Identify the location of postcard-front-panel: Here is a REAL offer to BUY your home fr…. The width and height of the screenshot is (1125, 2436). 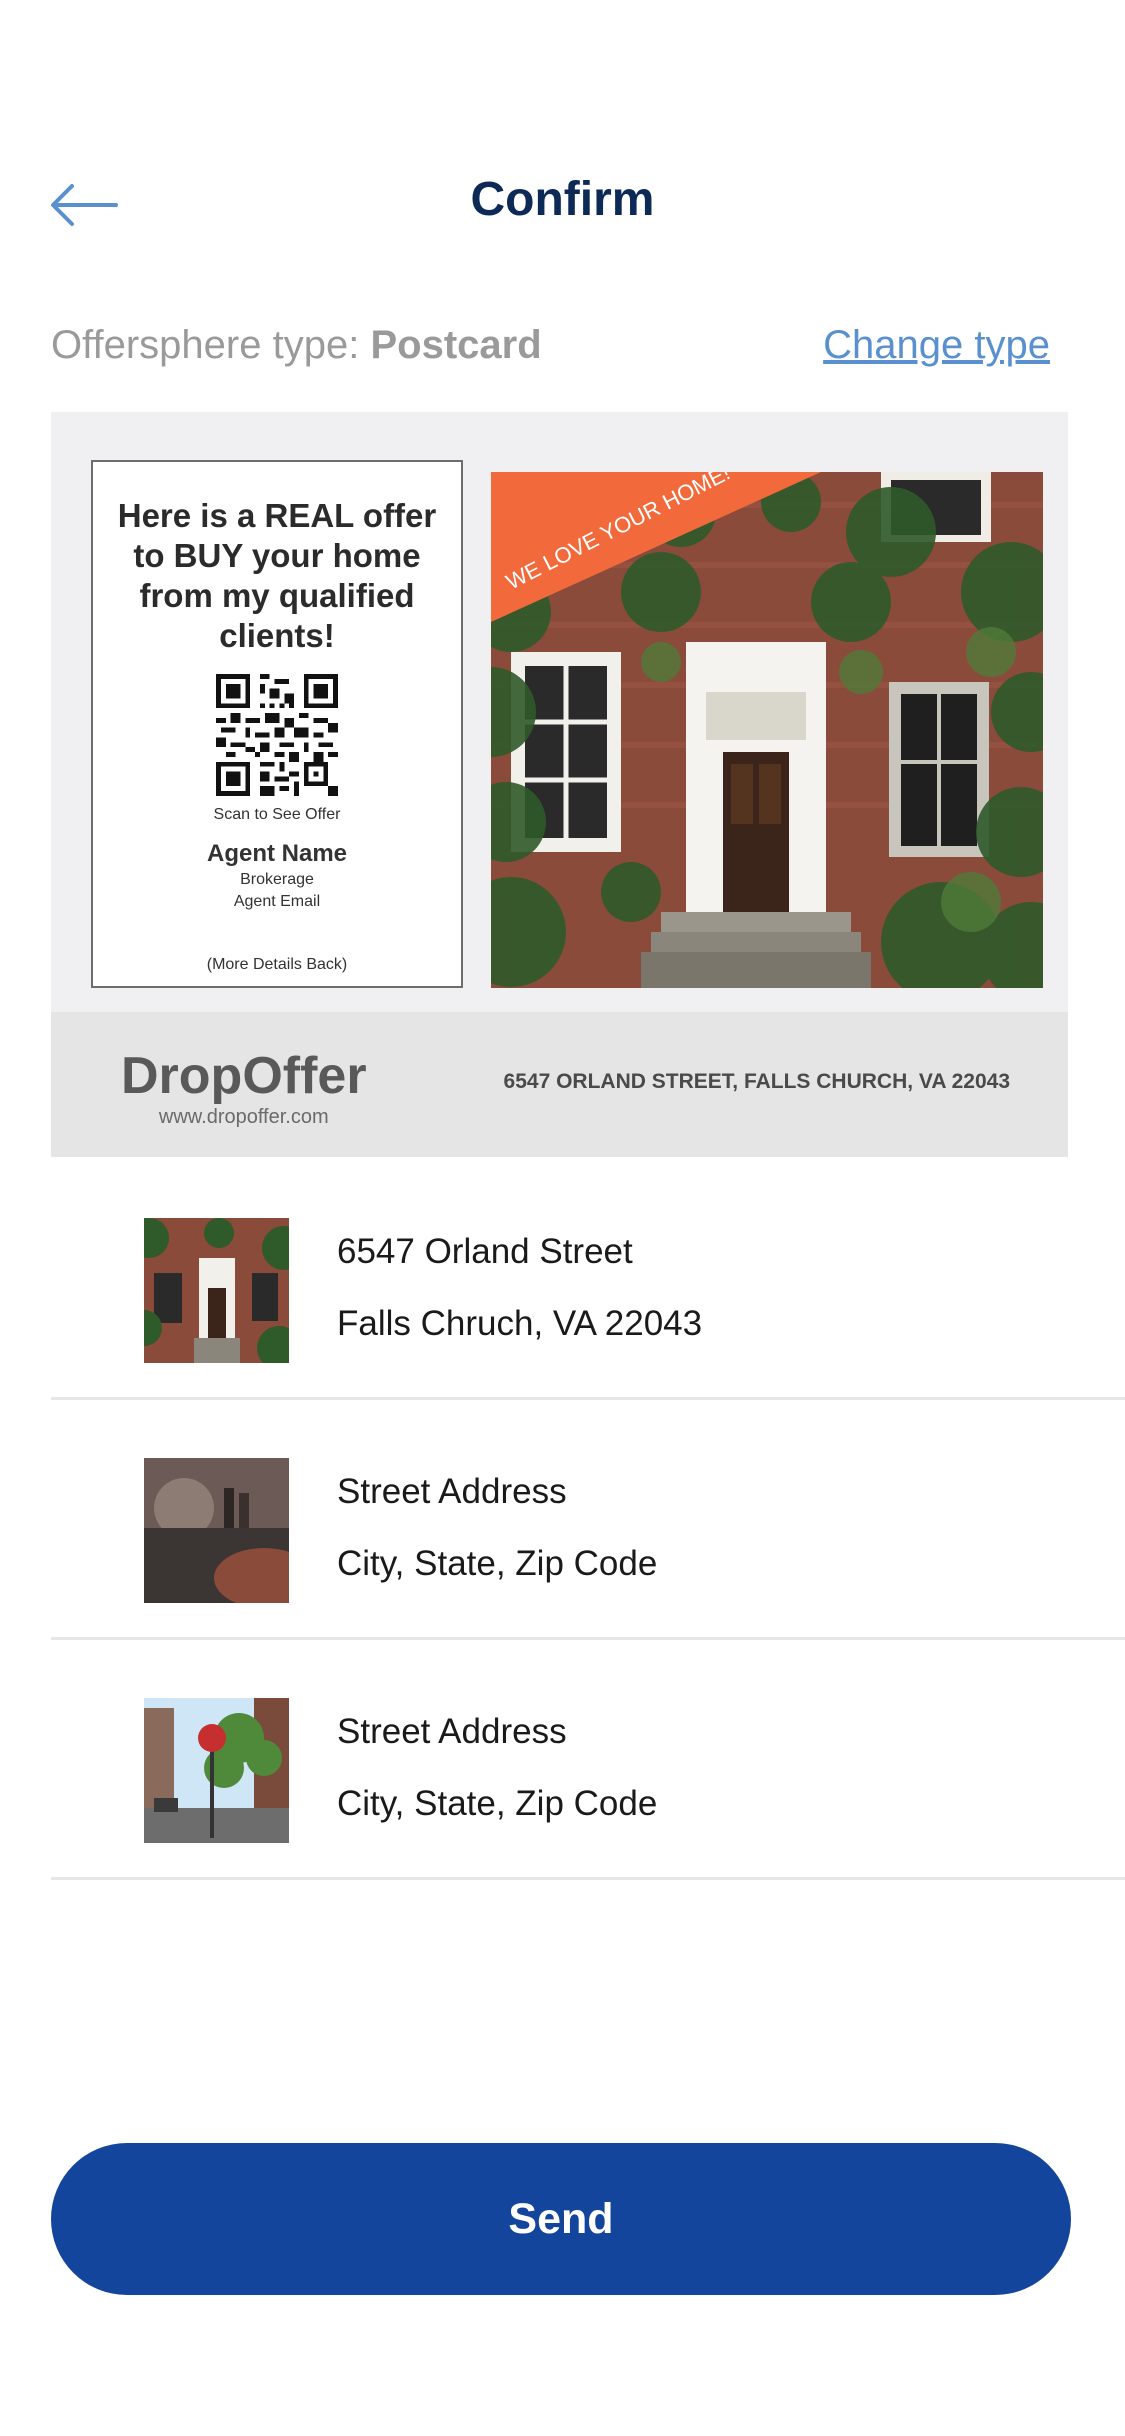
(277, 724).